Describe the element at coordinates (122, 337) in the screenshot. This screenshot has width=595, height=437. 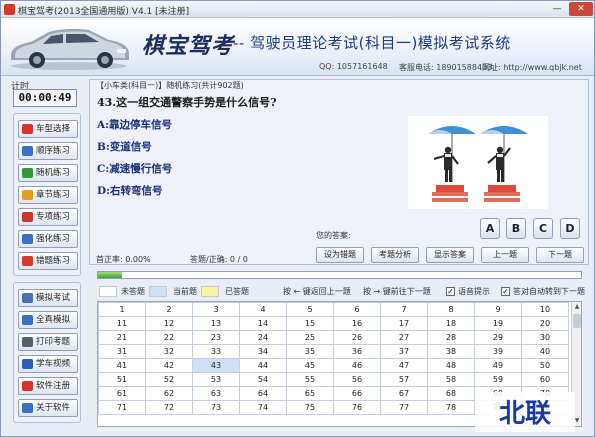
I see `question-cell: 21` at that location.